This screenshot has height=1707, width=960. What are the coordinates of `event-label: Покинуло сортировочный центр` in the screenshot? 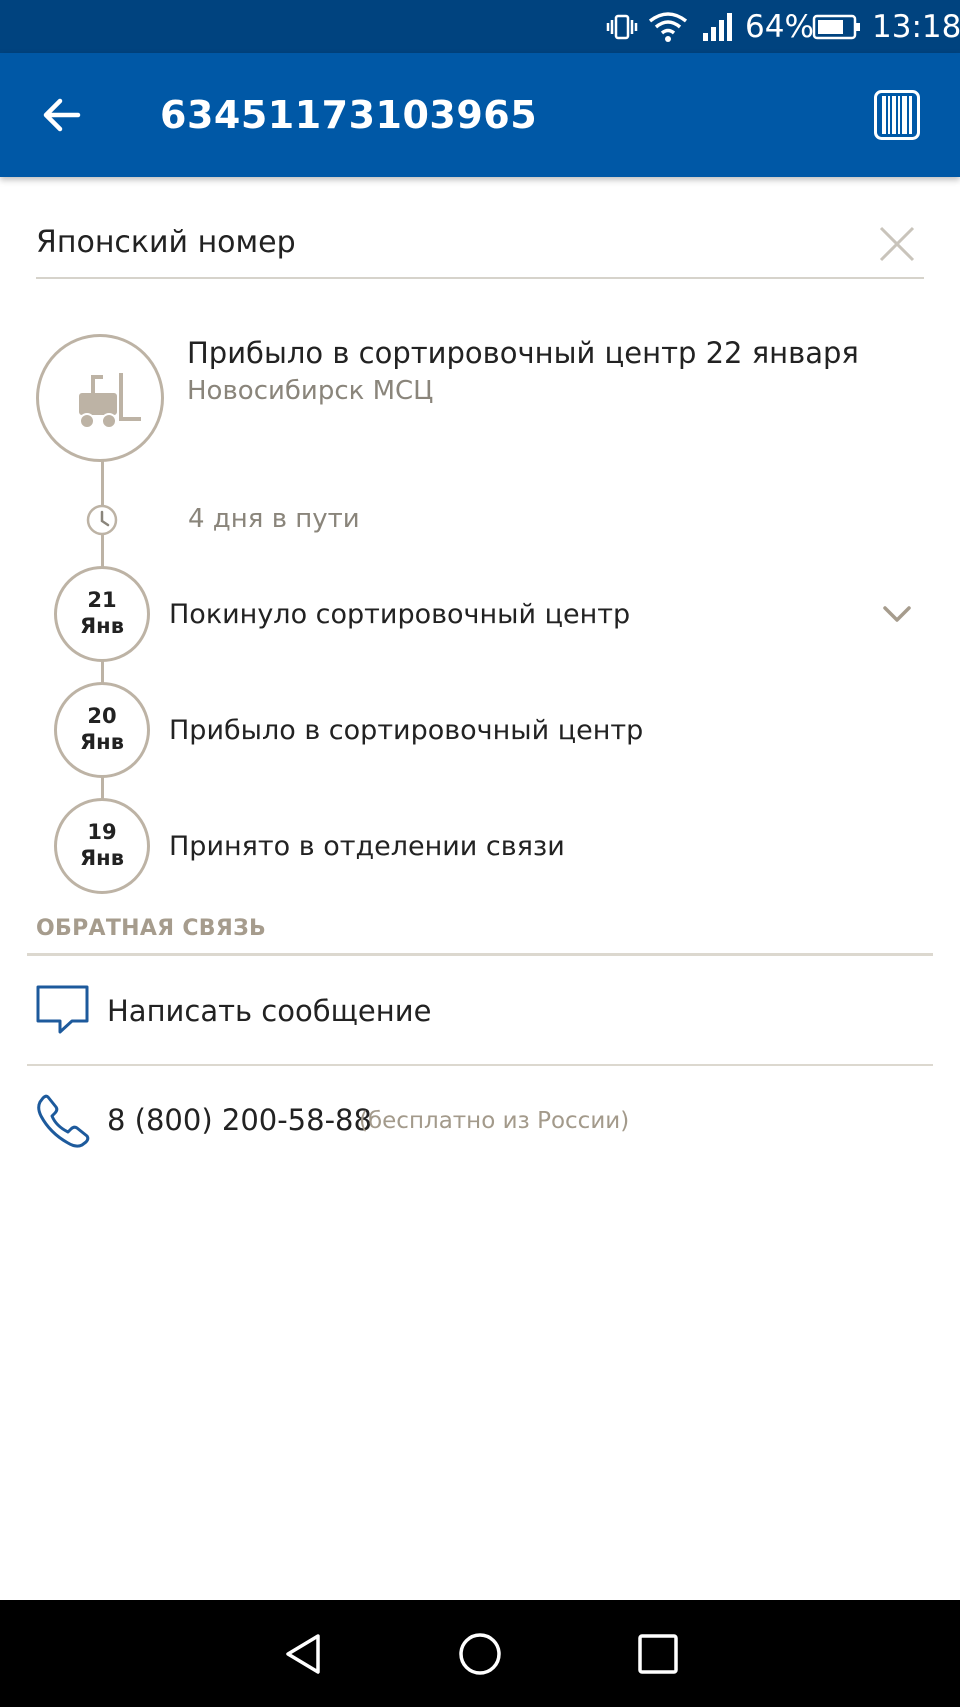 It's located at (399, 614).